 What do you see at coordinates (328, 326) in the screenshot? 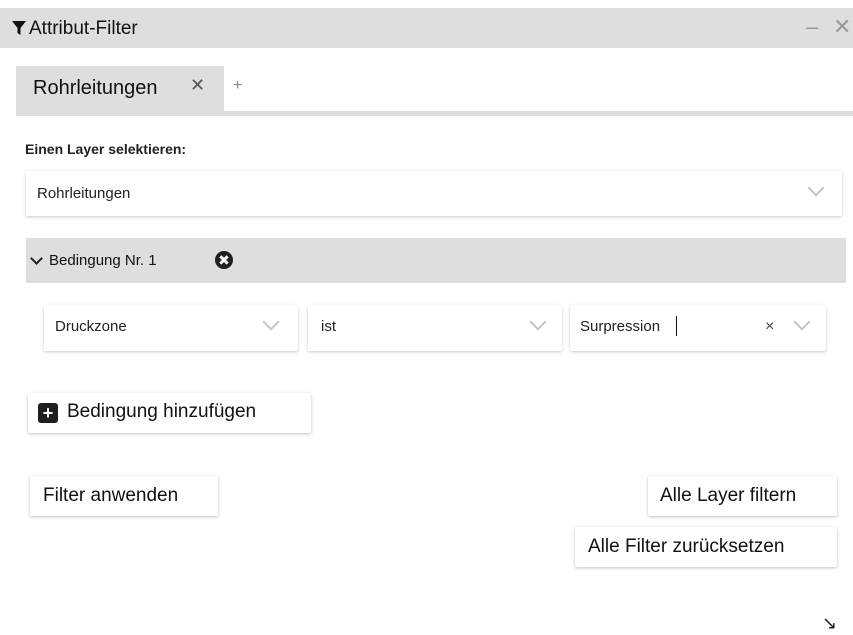
I see `operator-select-value: ist` at bounding box center [328, 326].